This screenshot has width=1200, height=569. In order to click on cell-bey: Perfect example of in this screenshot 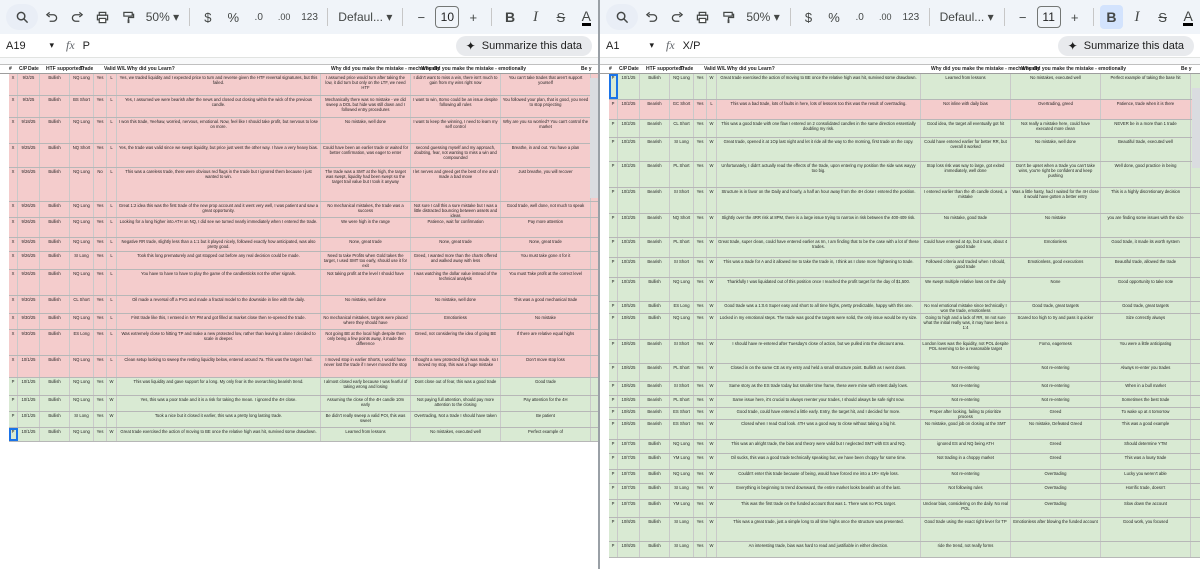, I will do `click(546, 434)`.